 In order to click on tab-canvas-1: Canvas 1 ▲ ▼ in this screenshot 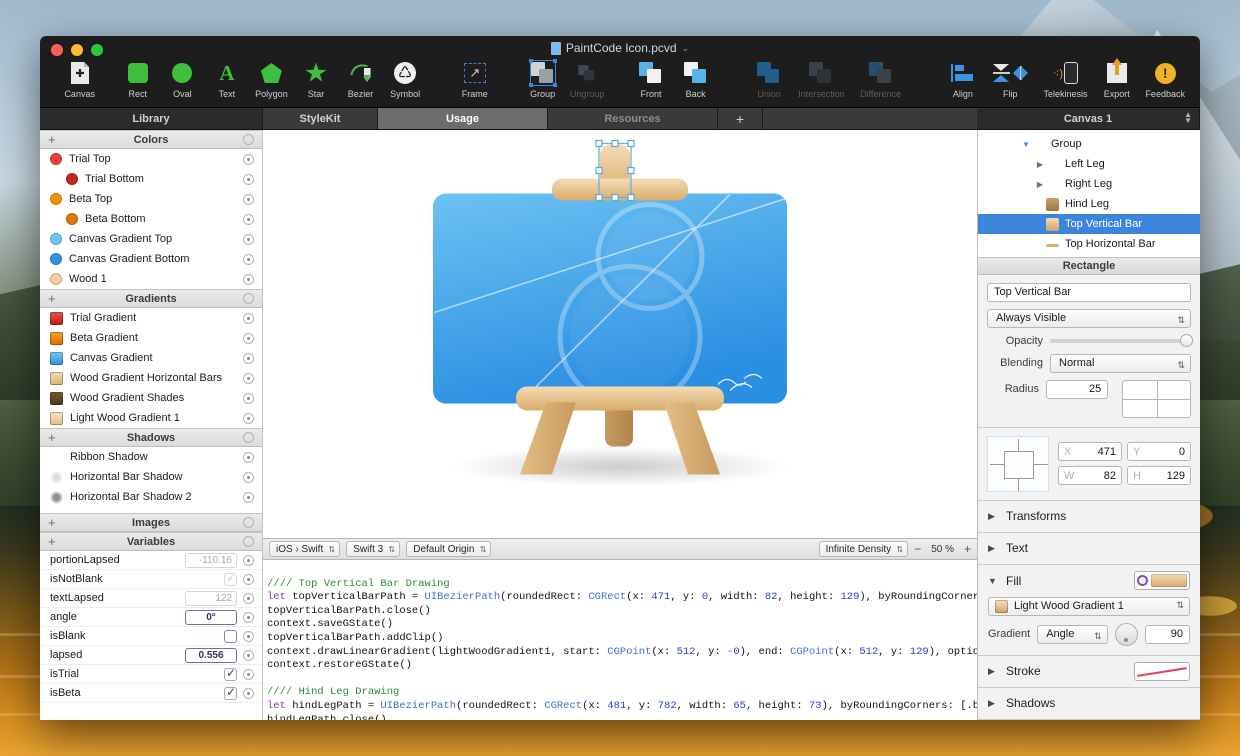, I will do `click(1088, 118)`.